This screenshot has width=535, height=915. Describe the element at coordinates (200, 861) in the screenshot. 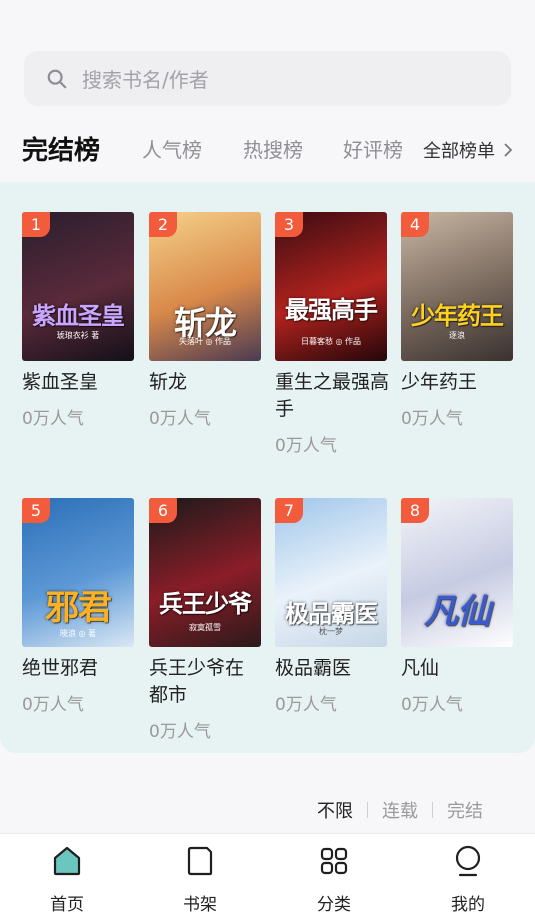

I see `bookshelf-icon` at that location.